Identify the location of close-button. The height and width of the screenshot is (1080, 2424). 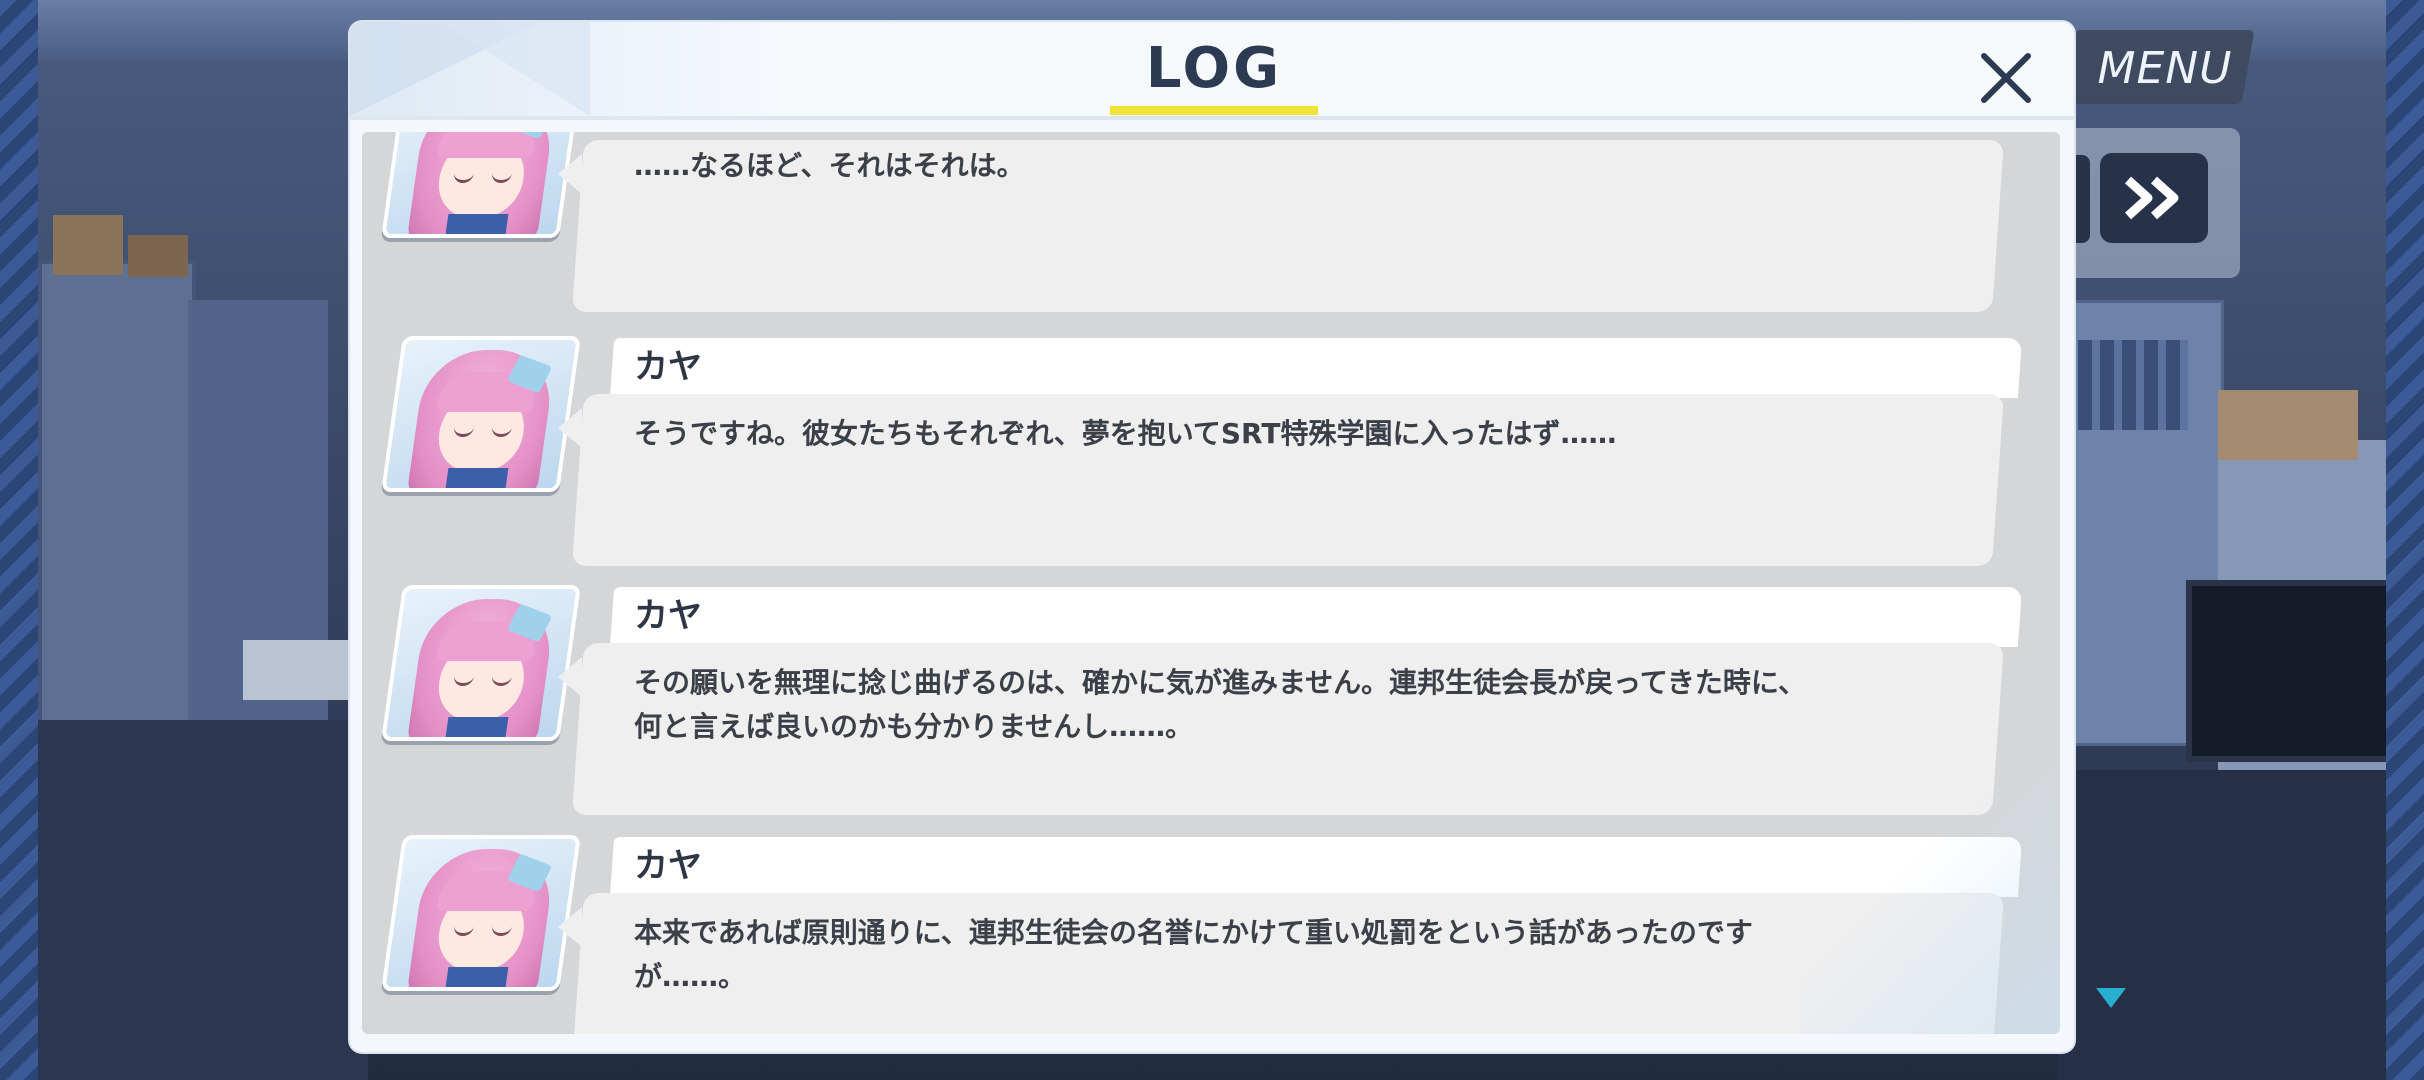
(2006, 78).